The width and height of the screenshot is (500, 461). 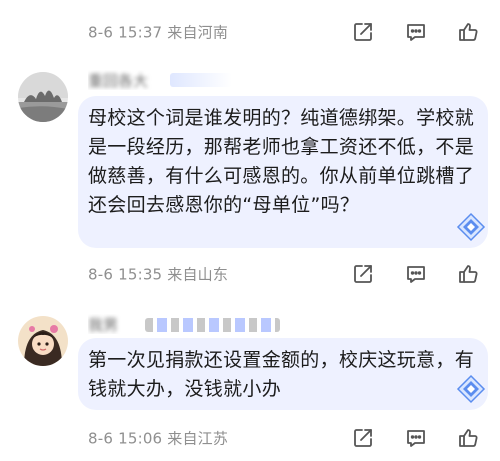 I want to click on comment-location: 来自河南, so click(x=198, y=32).